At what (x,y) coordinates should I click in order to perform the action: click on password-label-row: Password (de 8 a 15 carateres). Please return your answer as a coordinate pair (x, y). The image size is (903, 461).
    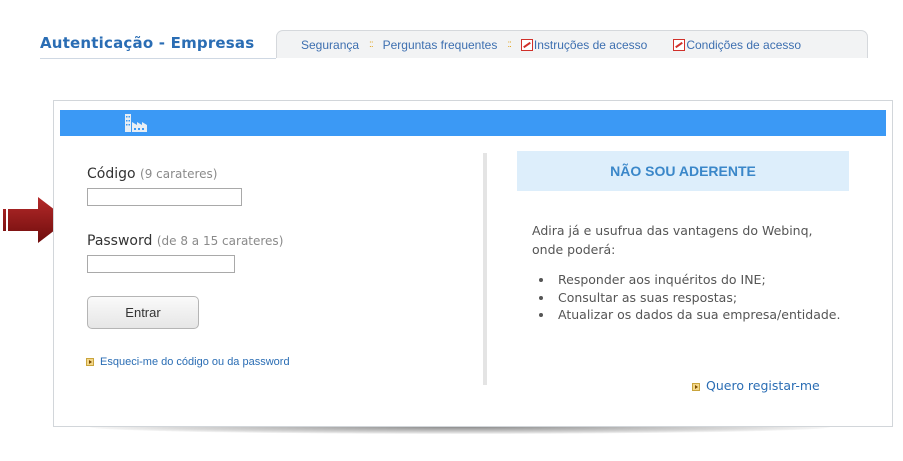
    Looking at the image, I should click on (185, 241).